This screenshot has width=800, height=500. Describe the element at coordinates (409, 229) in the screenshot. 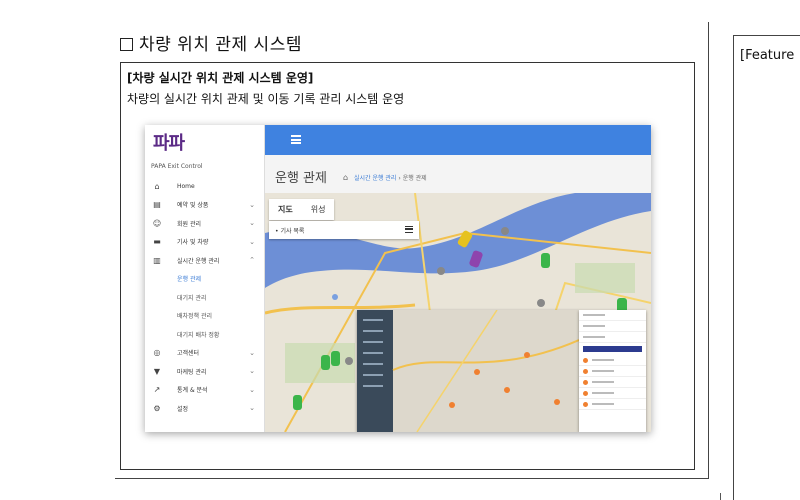

I see `list-menu-icon` at that location.